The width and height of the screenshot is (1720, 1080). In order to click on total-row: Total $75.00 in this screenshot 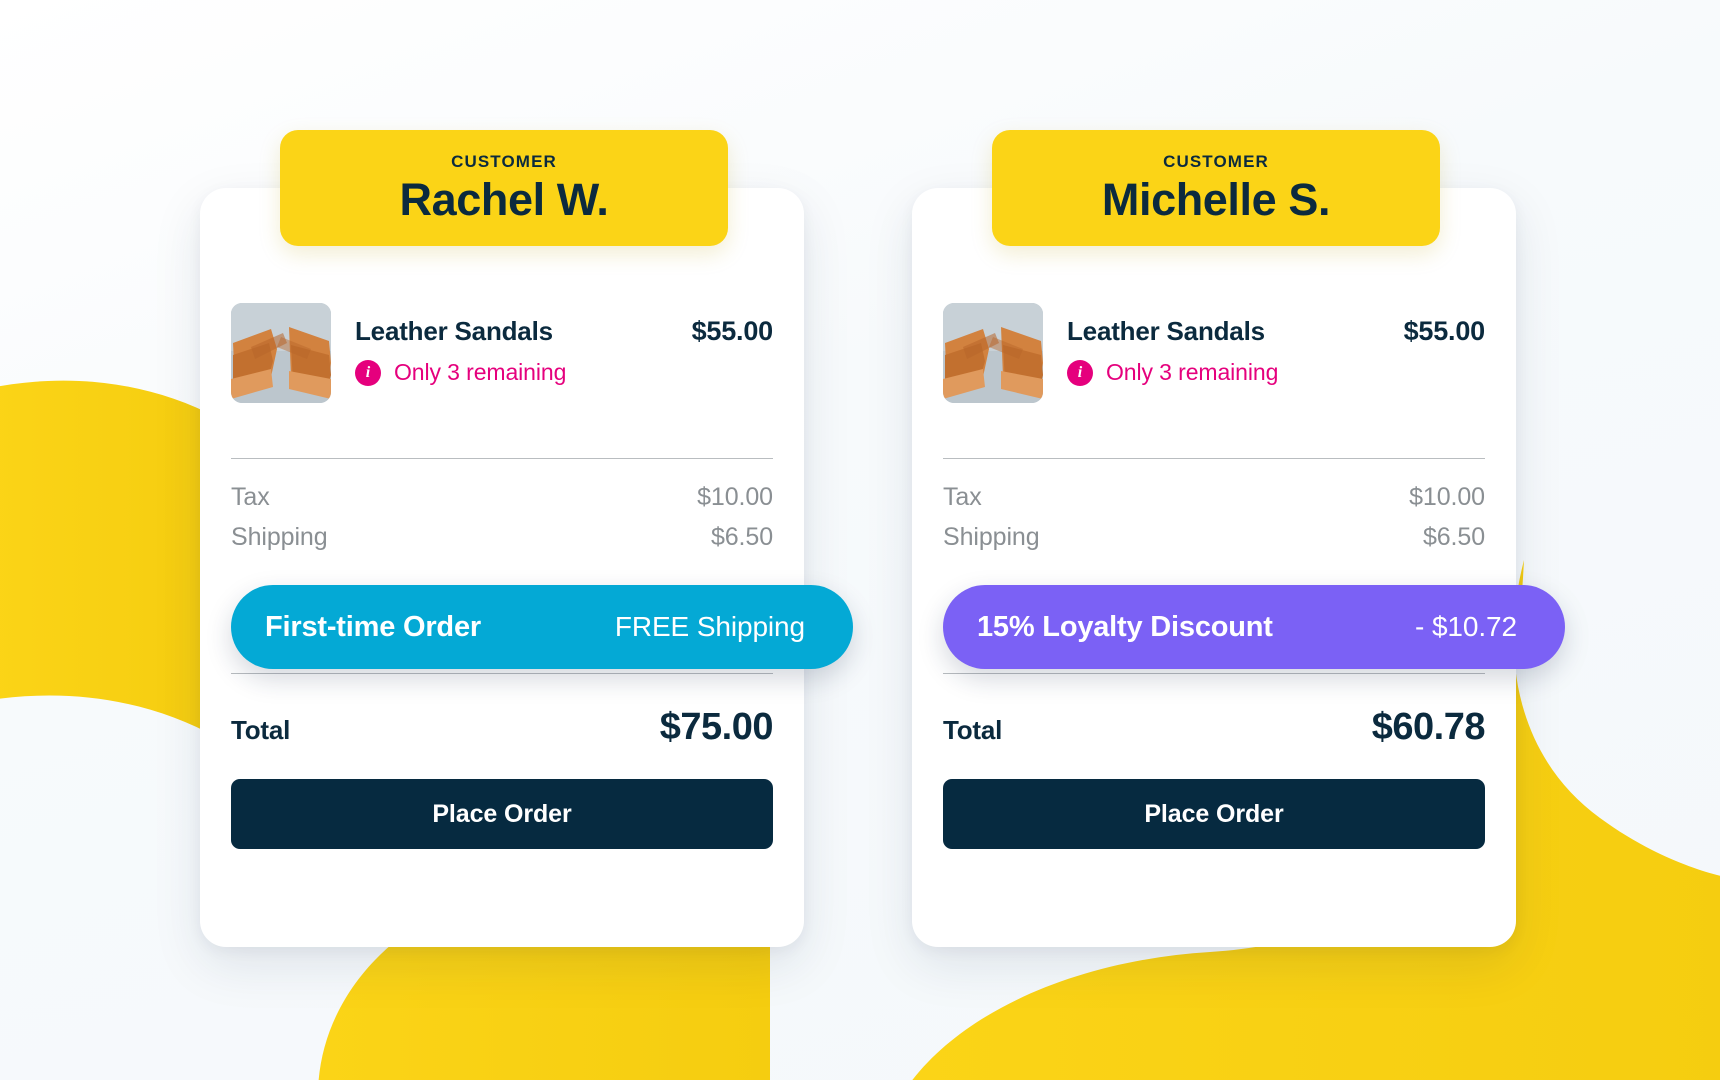, I will do `click(502, 726)`.